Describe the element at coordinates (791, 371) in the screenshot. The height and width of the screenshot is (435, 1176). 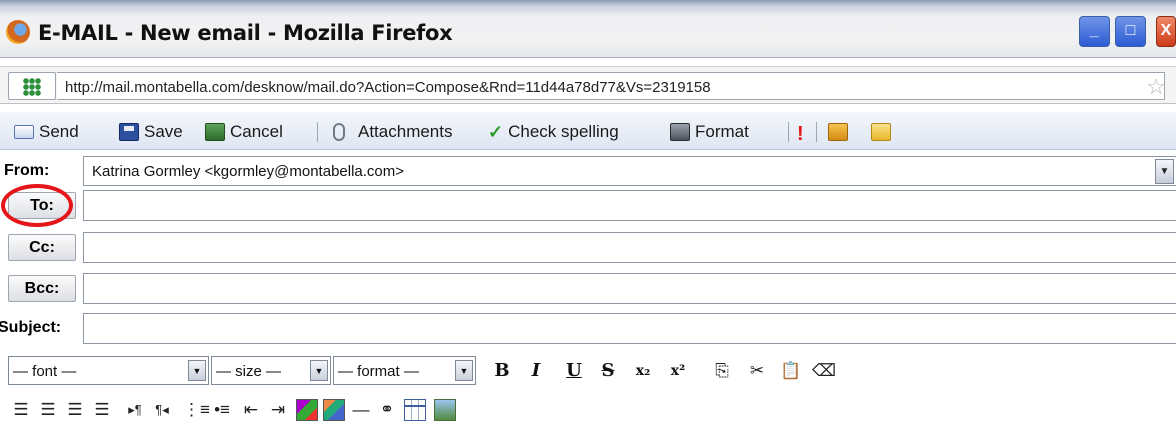
I see `paste-icon: 📋` at that location.